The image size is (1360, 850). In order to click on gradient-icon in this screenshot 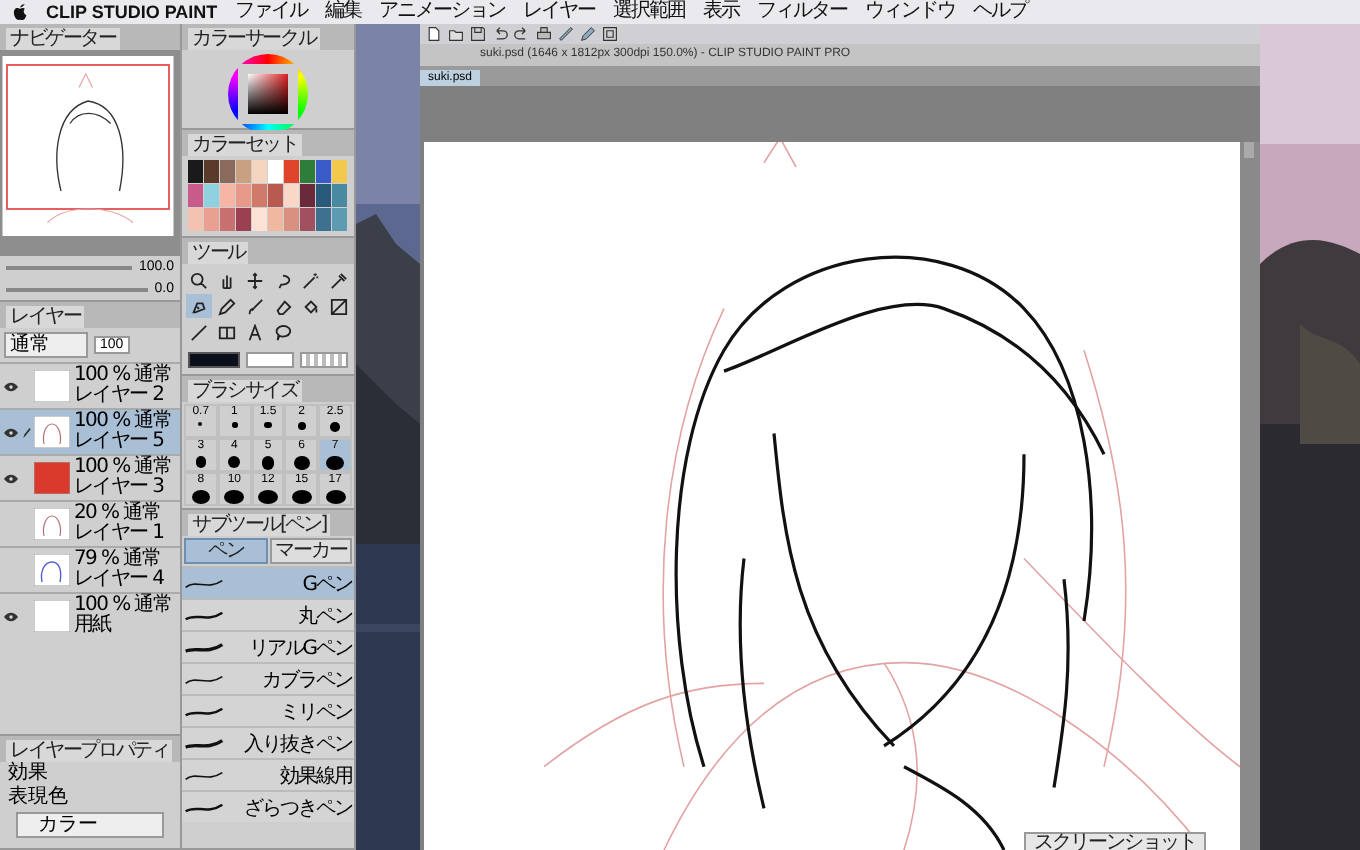, I will do `click(339, 306)`.